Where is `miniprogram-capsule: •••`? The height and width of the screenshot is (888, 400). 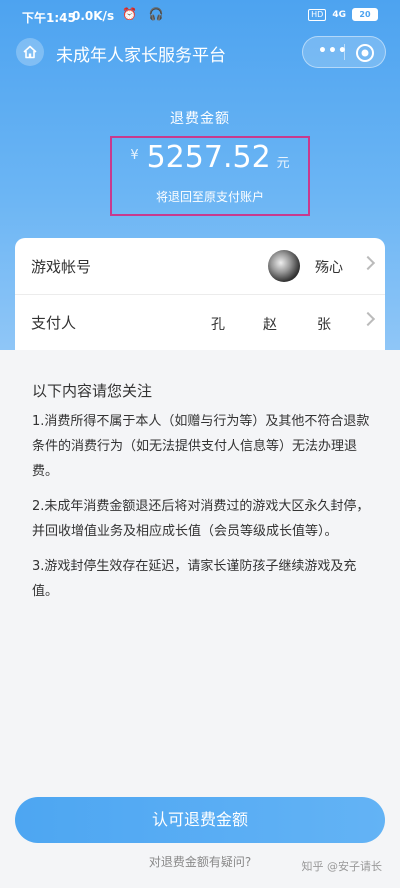 miniprogram-capsule: ••• is located at coordinates (344, 52).